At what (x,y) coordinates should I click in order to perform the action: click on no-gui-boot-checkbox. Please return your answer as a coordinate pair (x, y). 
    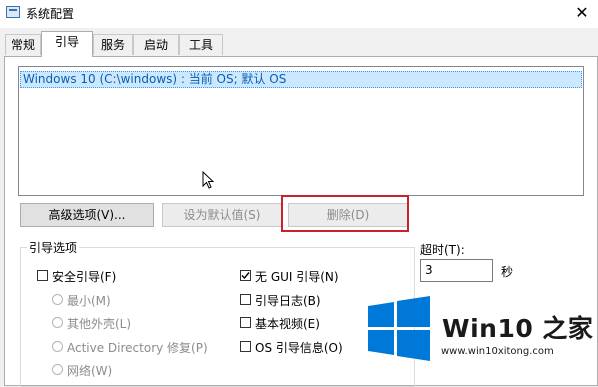
    Looking at the image, I should click on (245, 275).